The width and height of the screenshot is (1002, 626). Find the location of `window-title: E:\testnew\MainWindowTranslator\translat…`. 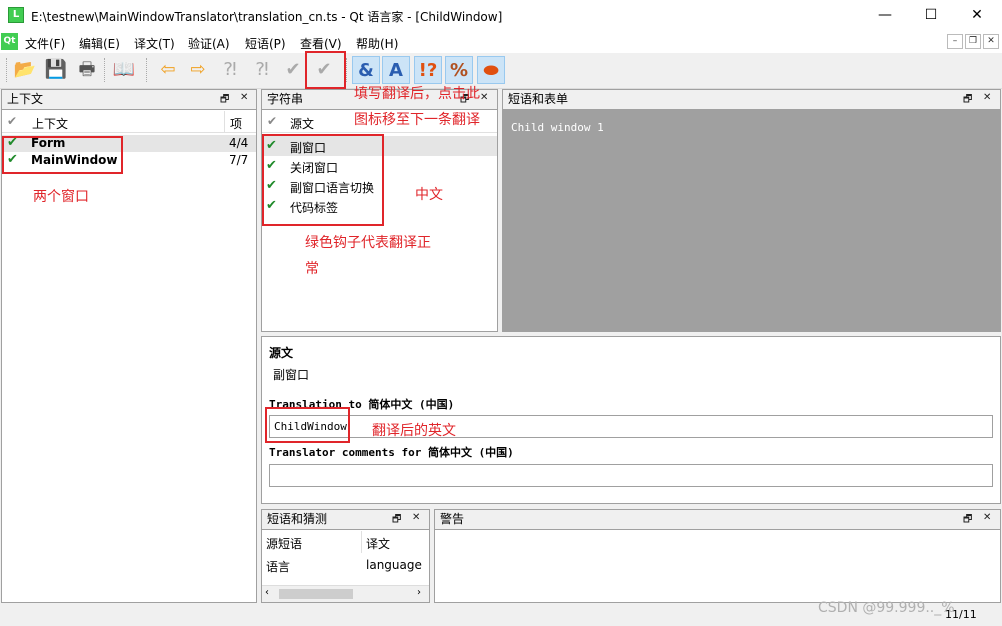

window-title: E:\testnew\MainWindowTranslator\translat… is located at coordinates (267, 17).